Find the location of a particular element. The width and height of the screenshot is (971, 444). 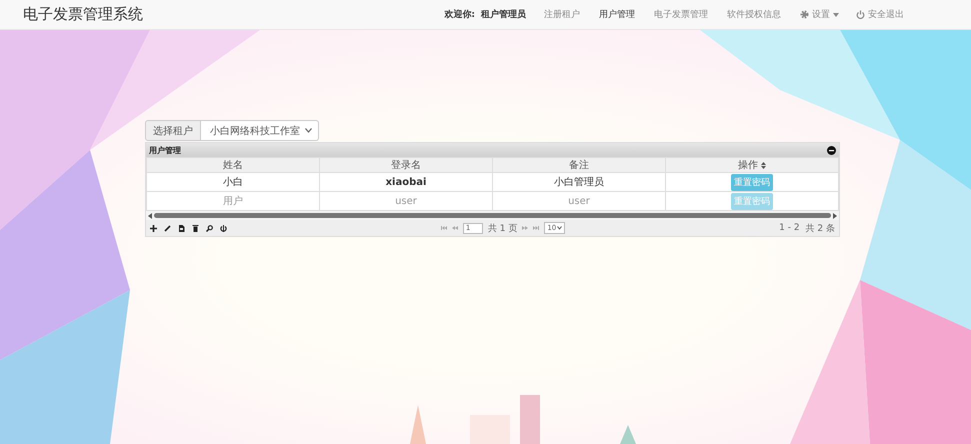

first-page-icon is located at coordinates (443, 228).